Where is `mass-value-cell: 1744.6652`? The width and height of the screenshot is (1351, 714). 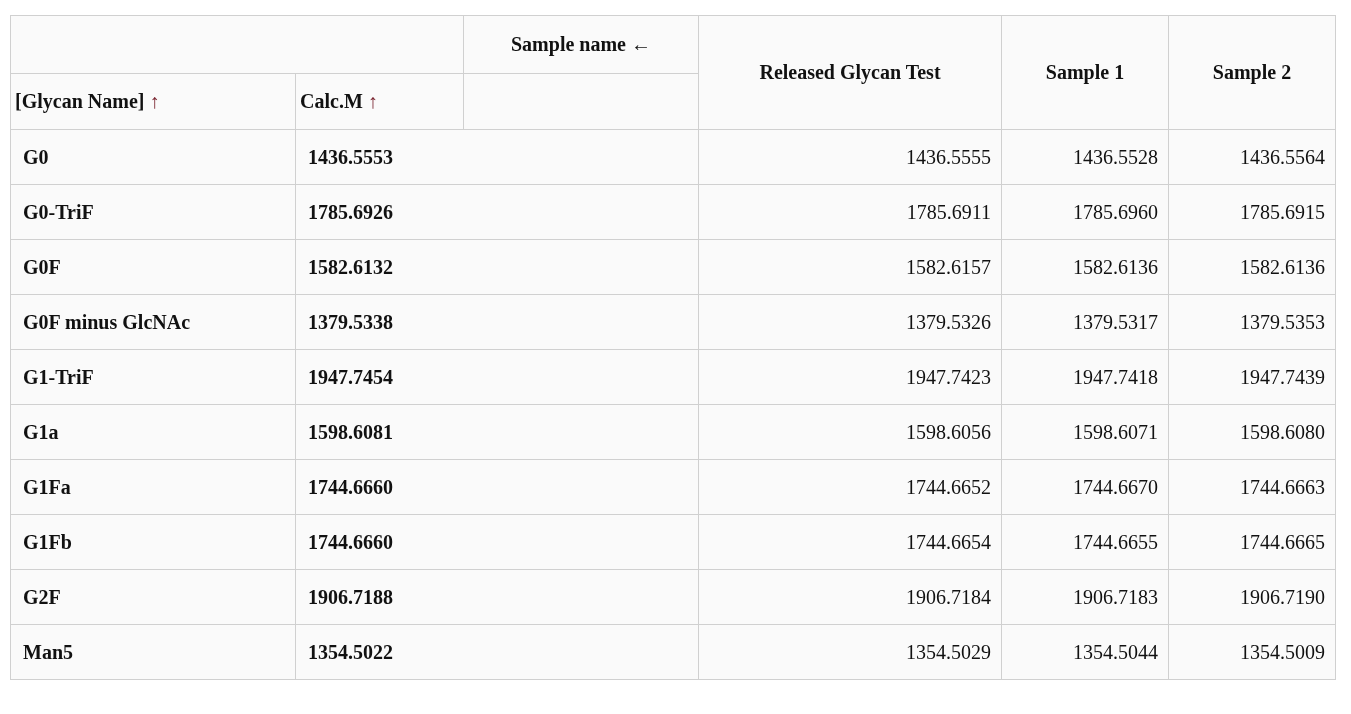 mass-value-cell: 1744.6652 is located at coordinates (850, 487).